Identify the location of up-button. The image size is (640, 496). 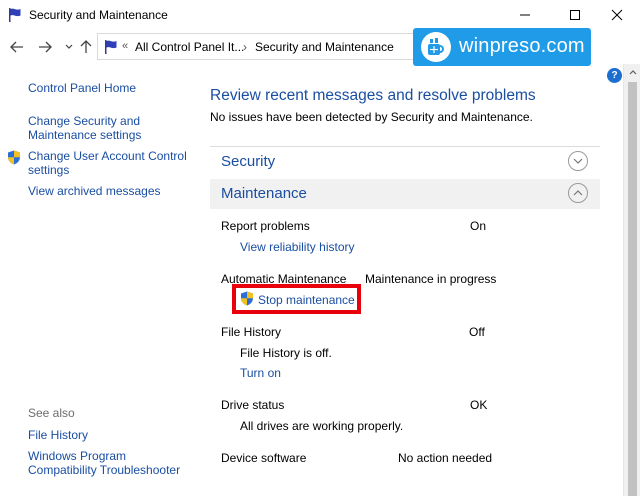
(86, 47).